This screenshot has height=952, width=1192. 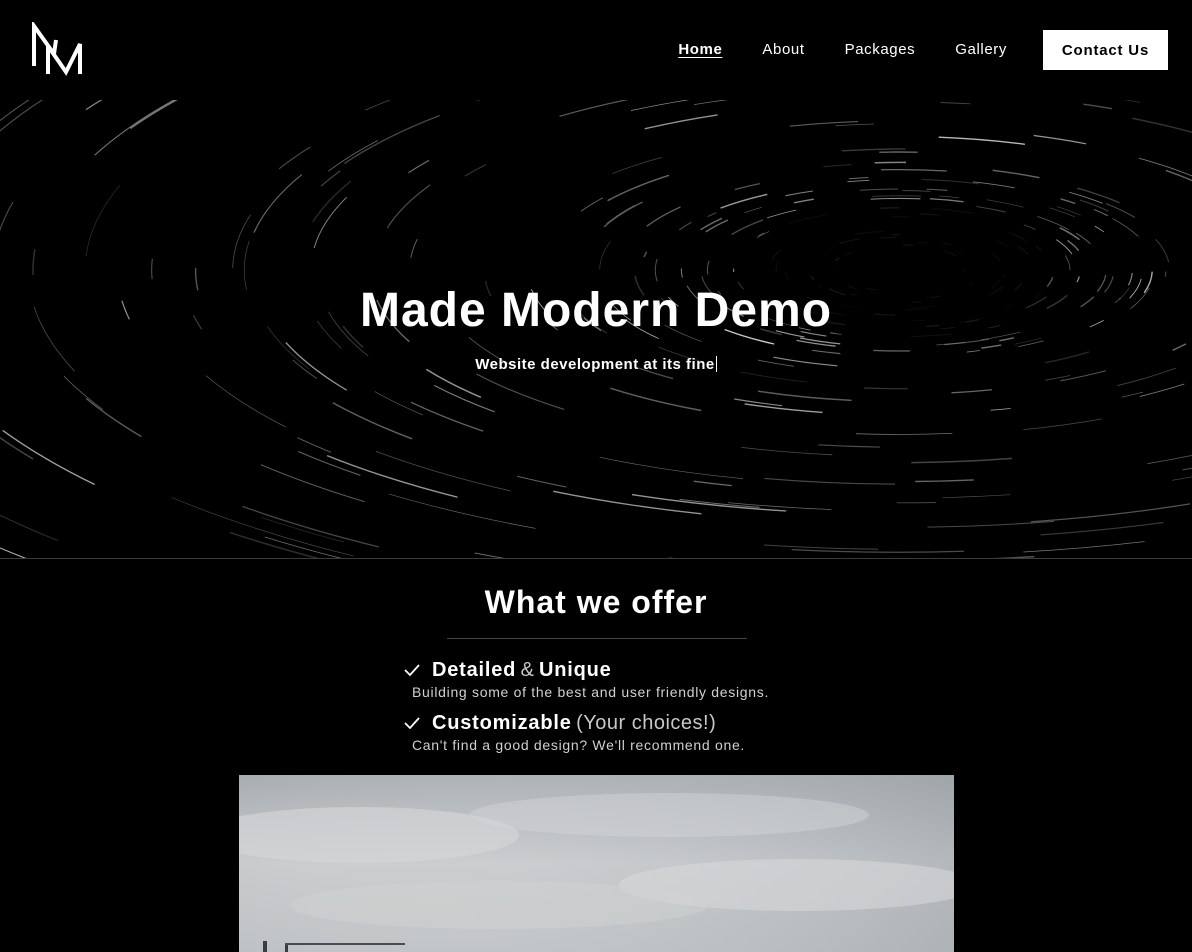 I want to click on nav-home: Home, so click(x=700, y=50).